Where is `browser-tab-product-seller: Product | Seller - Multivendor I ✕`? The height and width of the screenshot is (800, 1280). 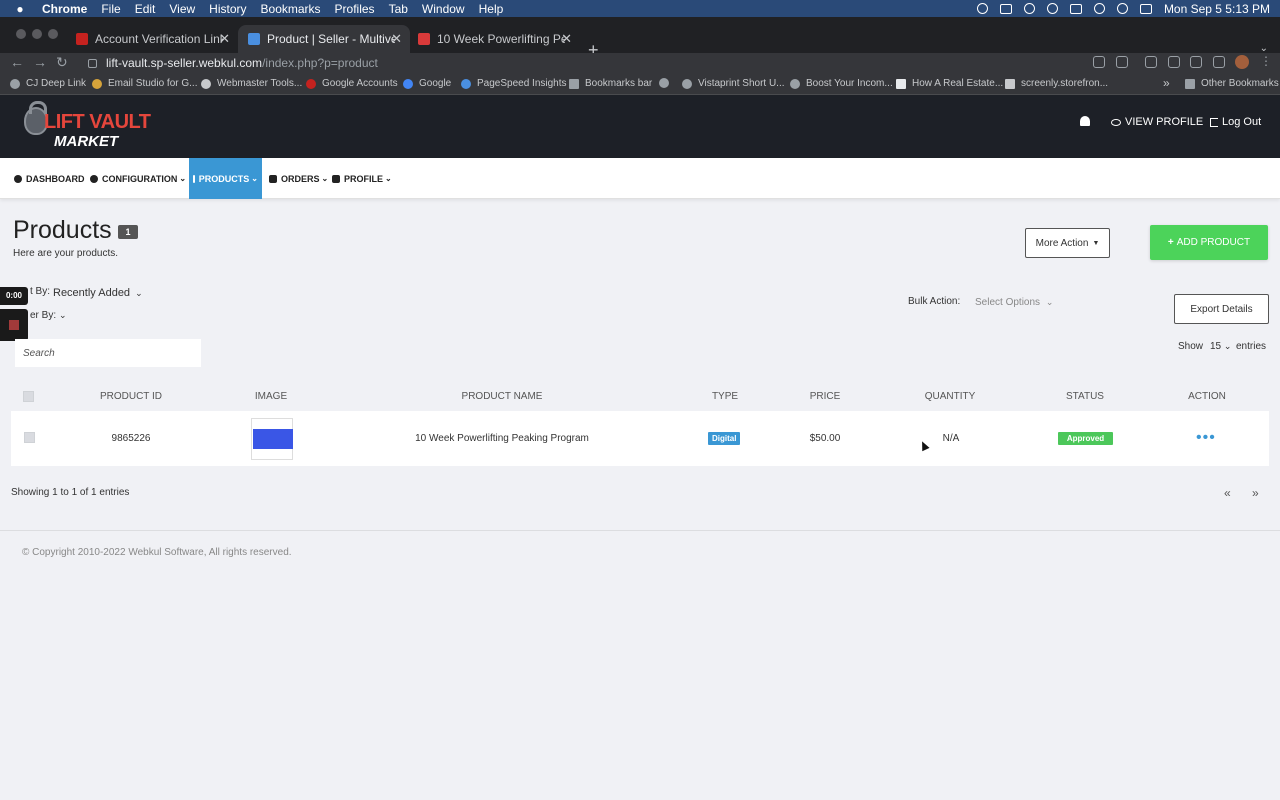 browser-tab-product-seller: Product | Seller - Multivendor I ✕ is located at coordinates (324, 39).